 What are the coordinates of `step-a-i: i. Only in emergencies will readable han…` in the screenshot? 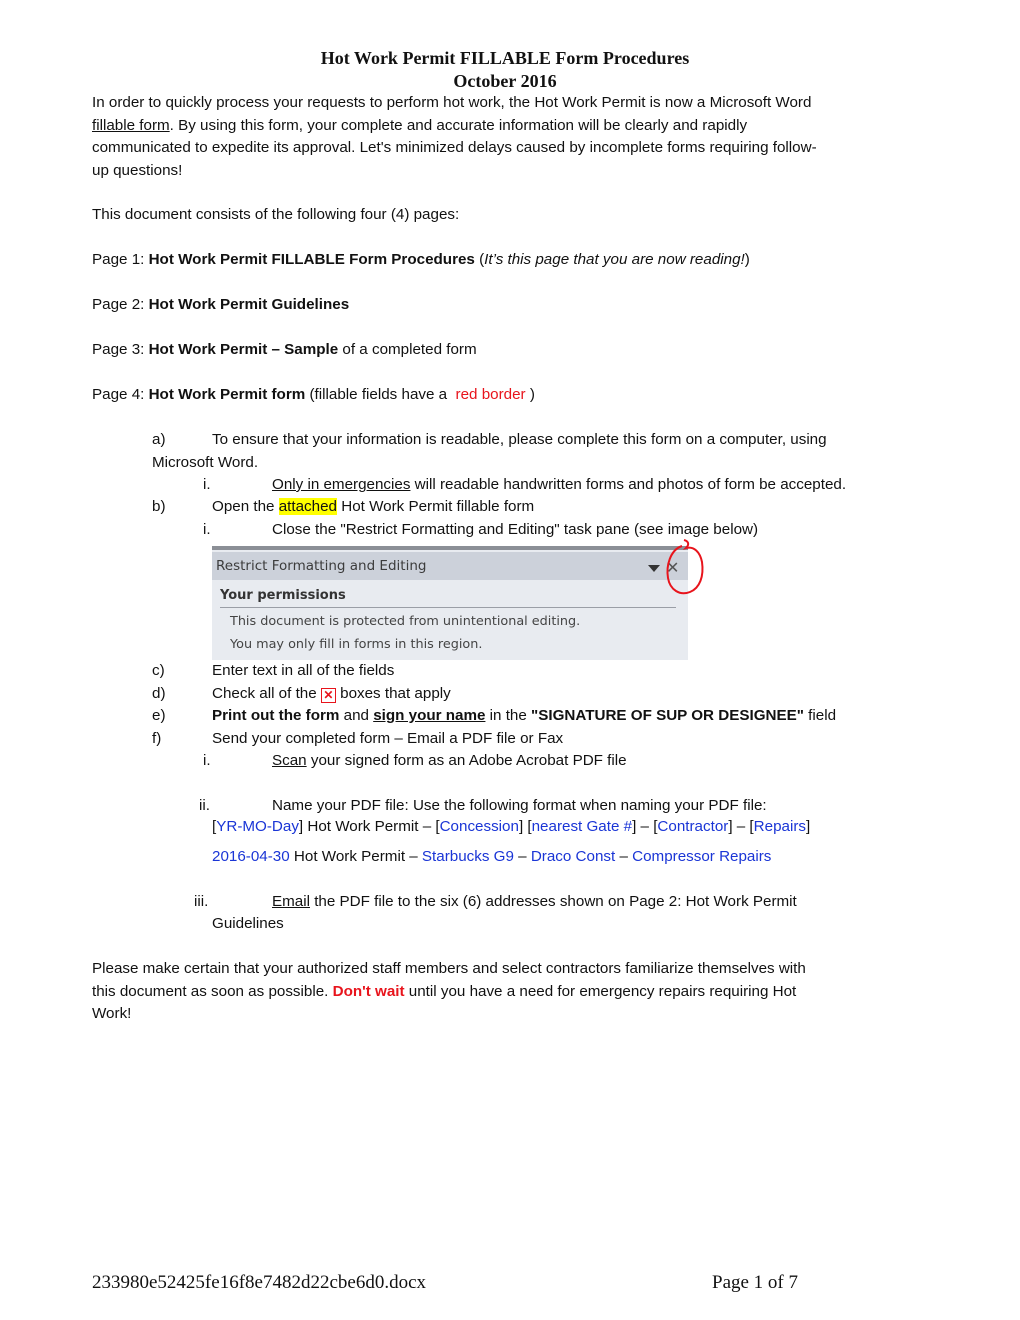 It's located at (524, 485).